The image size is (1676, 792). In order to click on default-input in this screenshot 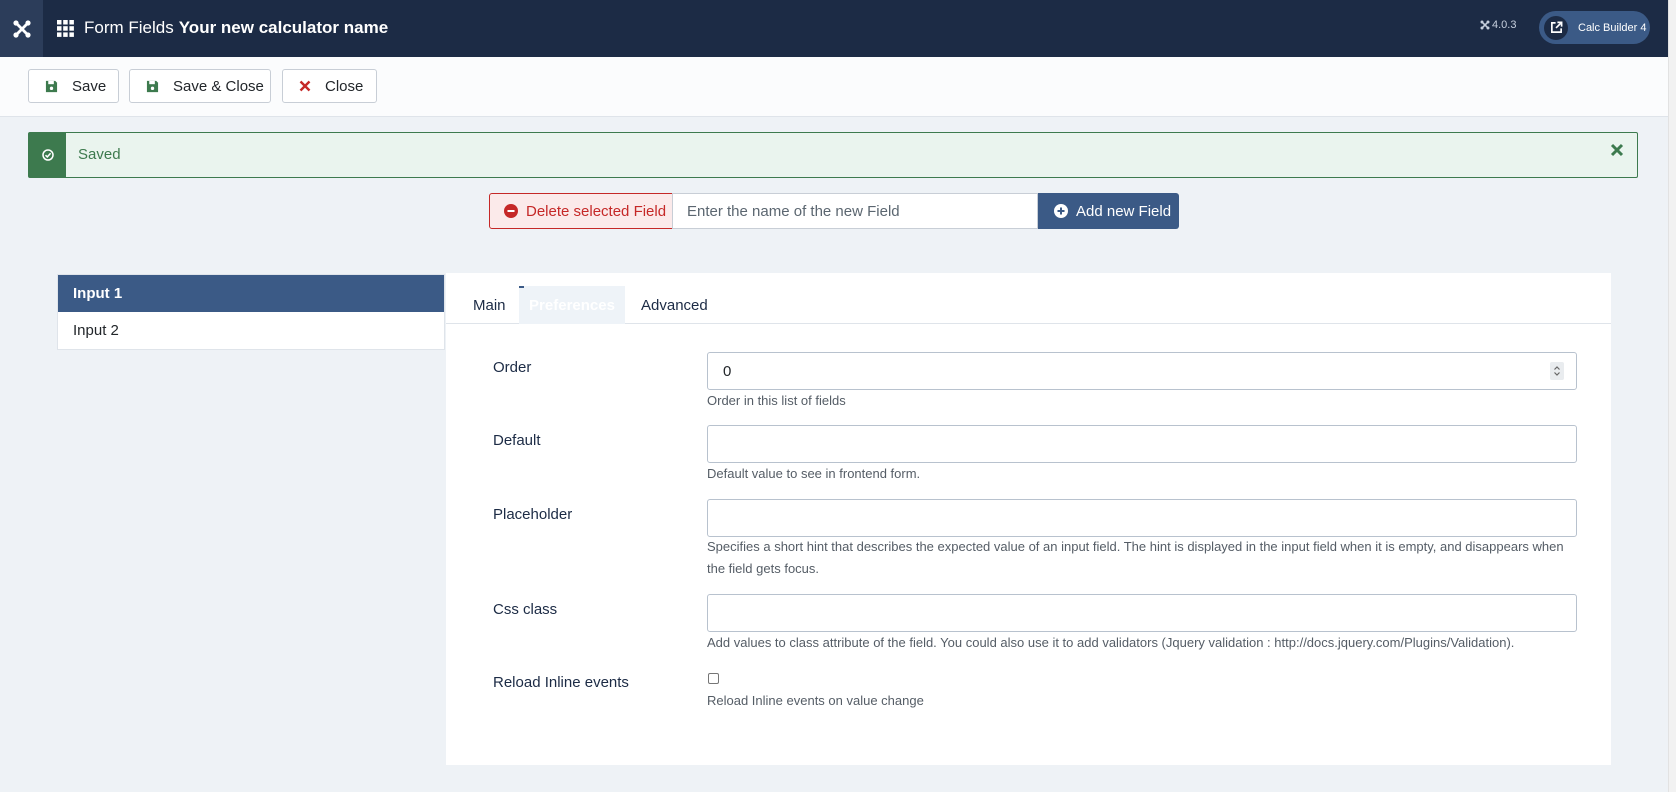, I will do `click(1142, 444)`.